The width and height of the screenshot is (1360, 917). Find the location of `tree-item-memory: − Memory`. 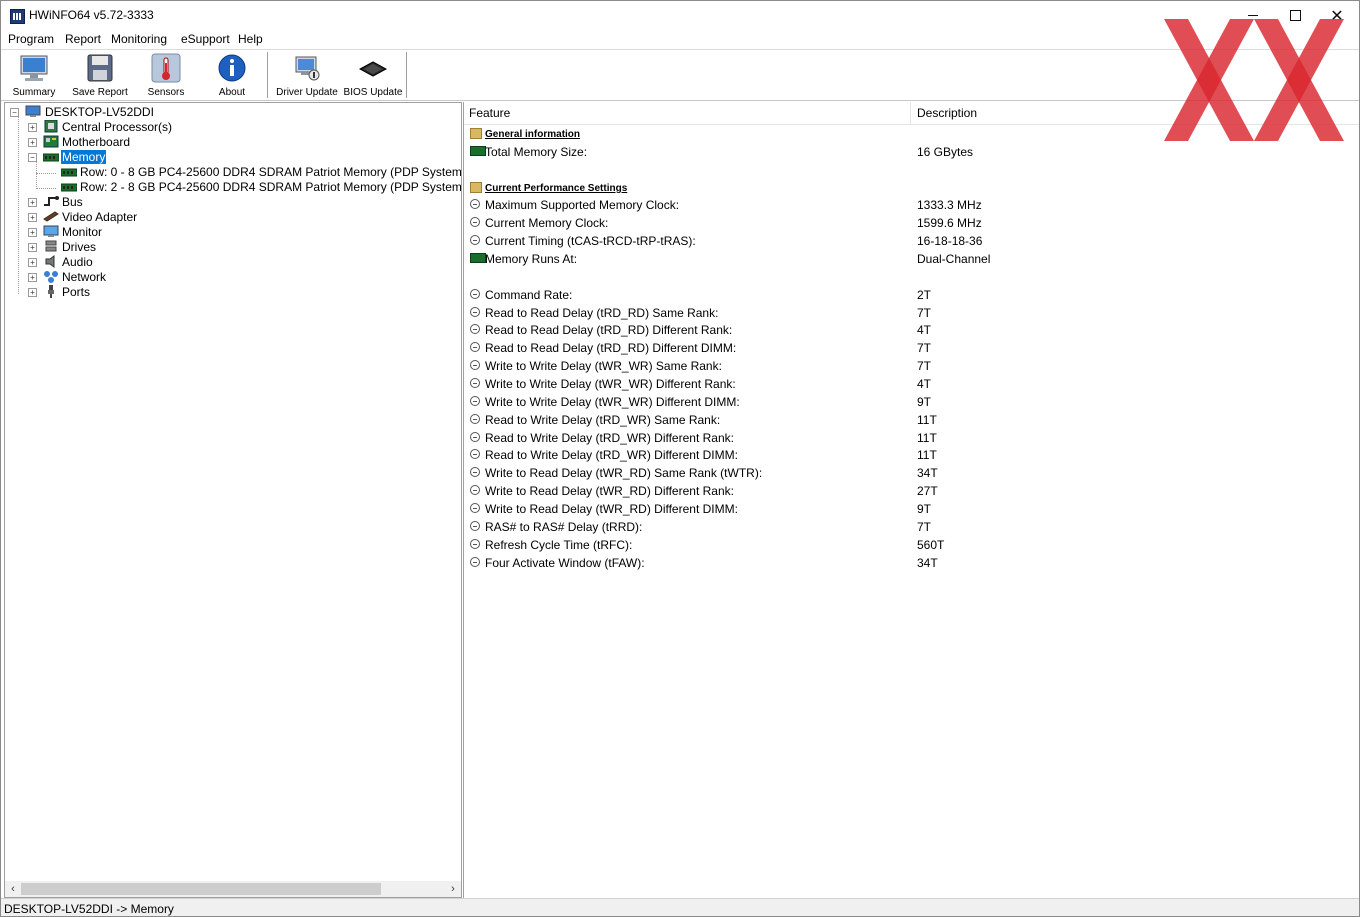

tree-item-memory: − Memory is located at coordinates (230, 157).